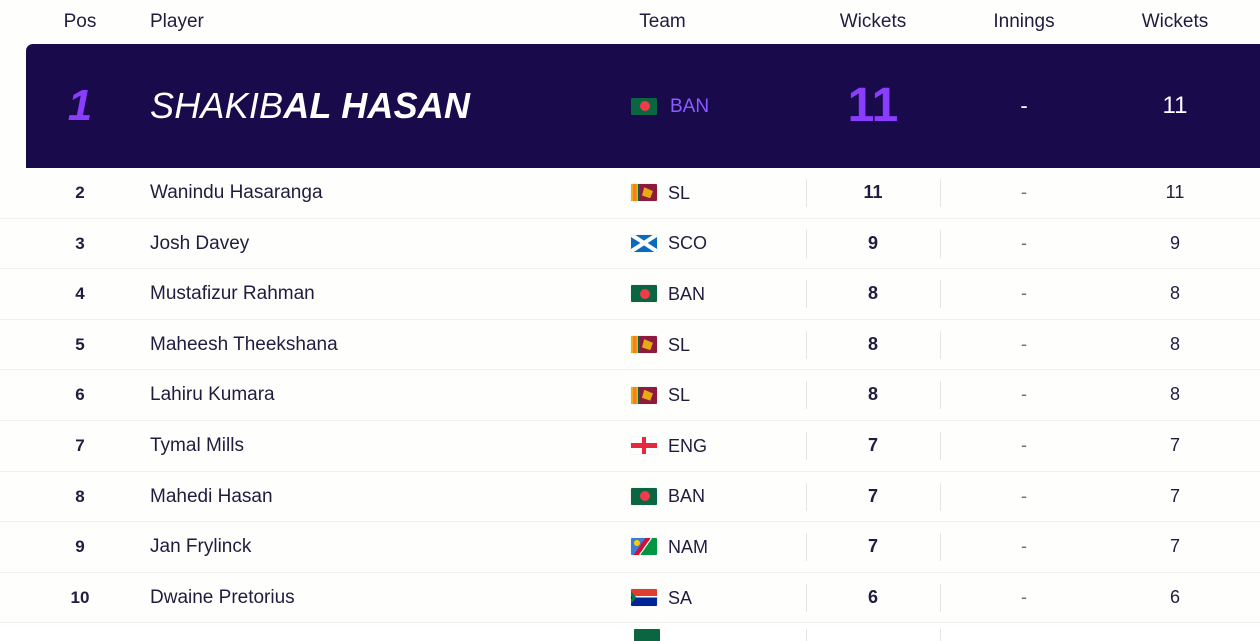  Describe the element at coordinates (872, 242) in the screenshot. I see `row-wickets: 9` at that location.